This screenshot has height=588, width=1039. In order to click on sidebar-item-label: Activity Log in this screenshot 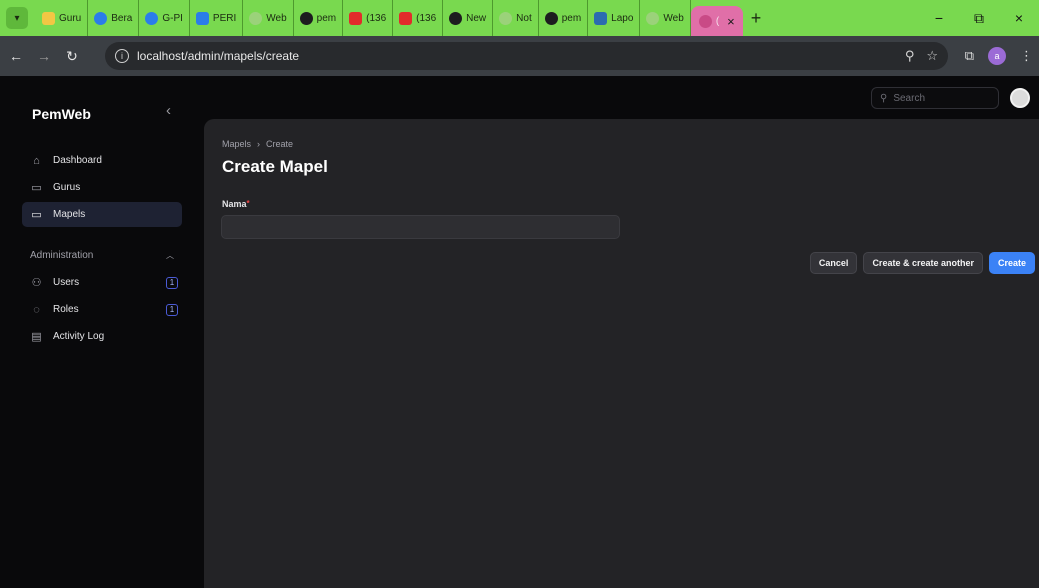, I will do `click(79, 336)`.